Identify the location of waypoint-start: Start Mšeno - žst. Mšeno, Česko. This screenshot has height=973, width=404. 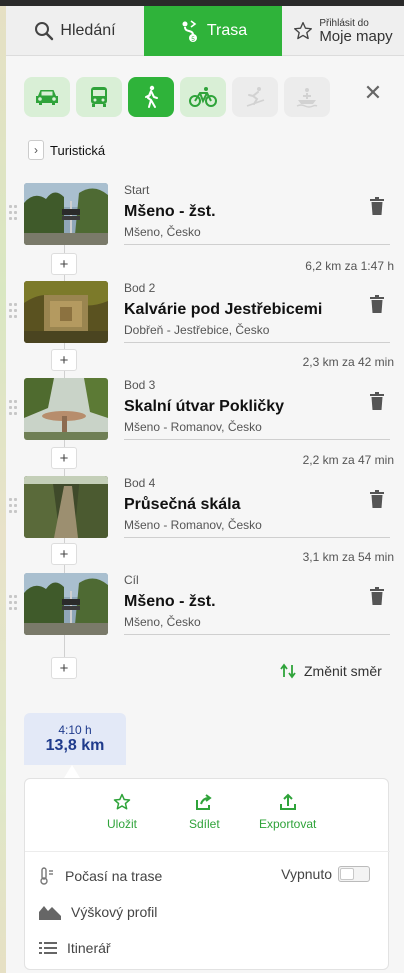
(205, 215).